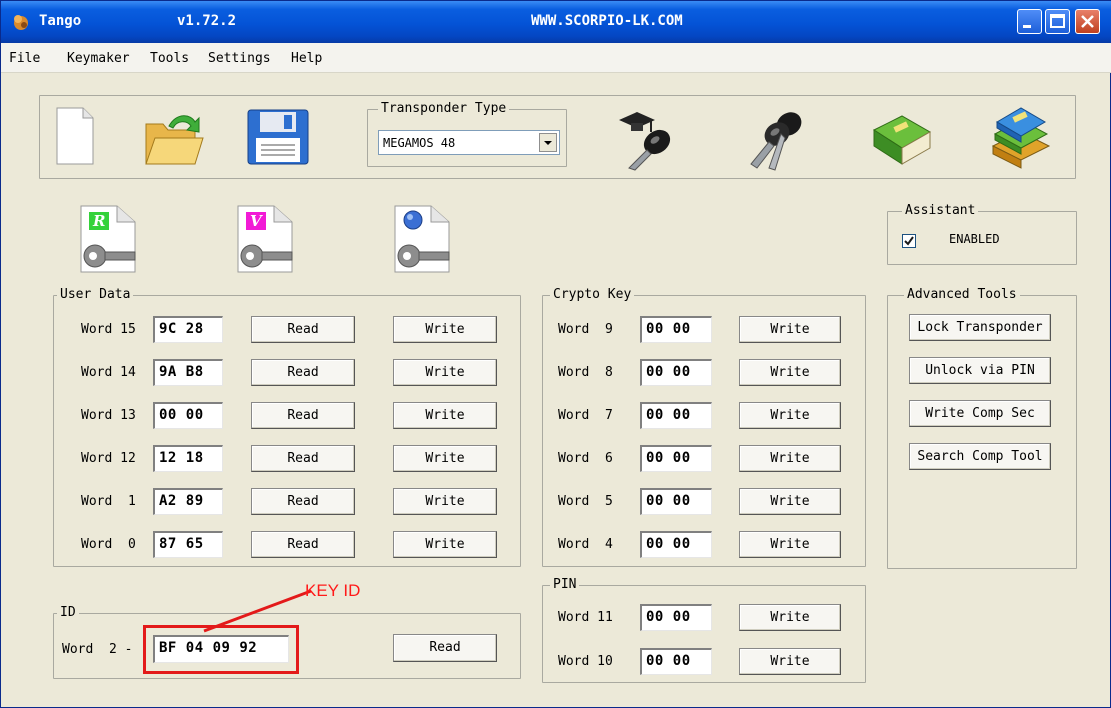 Image resolution: width=1111 pixels, height=708 pixels. I want to click on book-stack-icon, so click(1021, 138).